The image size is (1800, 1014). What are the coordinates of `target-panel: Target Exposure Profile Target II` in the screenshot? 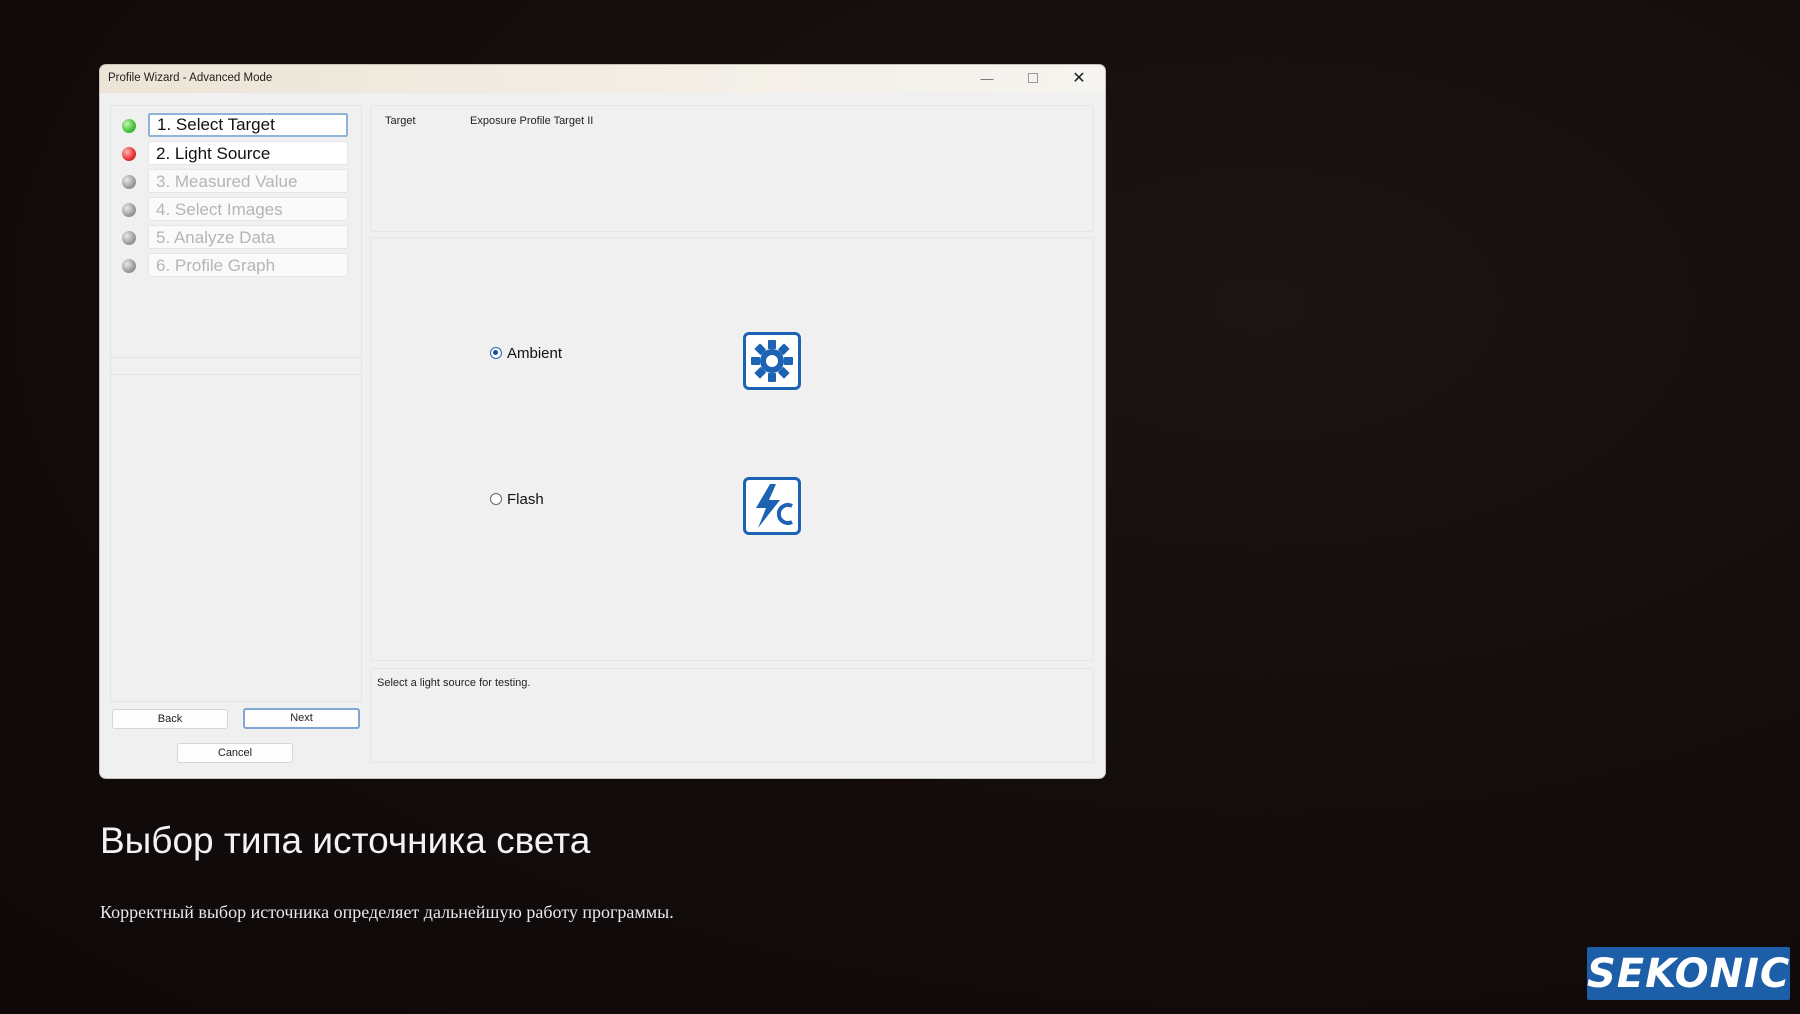 It's located at (732, 168).